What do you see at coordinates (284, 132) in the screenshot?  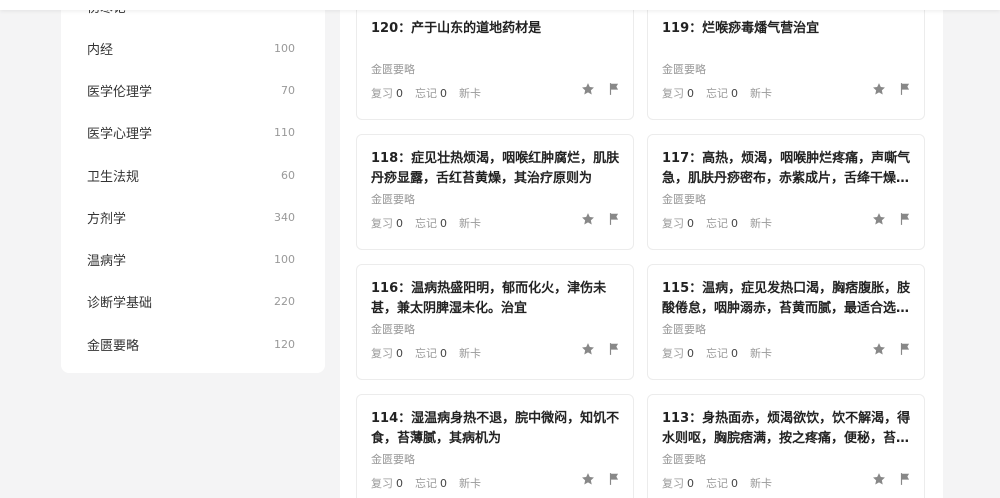 I see `sidebar-item-count: 110` at bounding box center [284, 132].